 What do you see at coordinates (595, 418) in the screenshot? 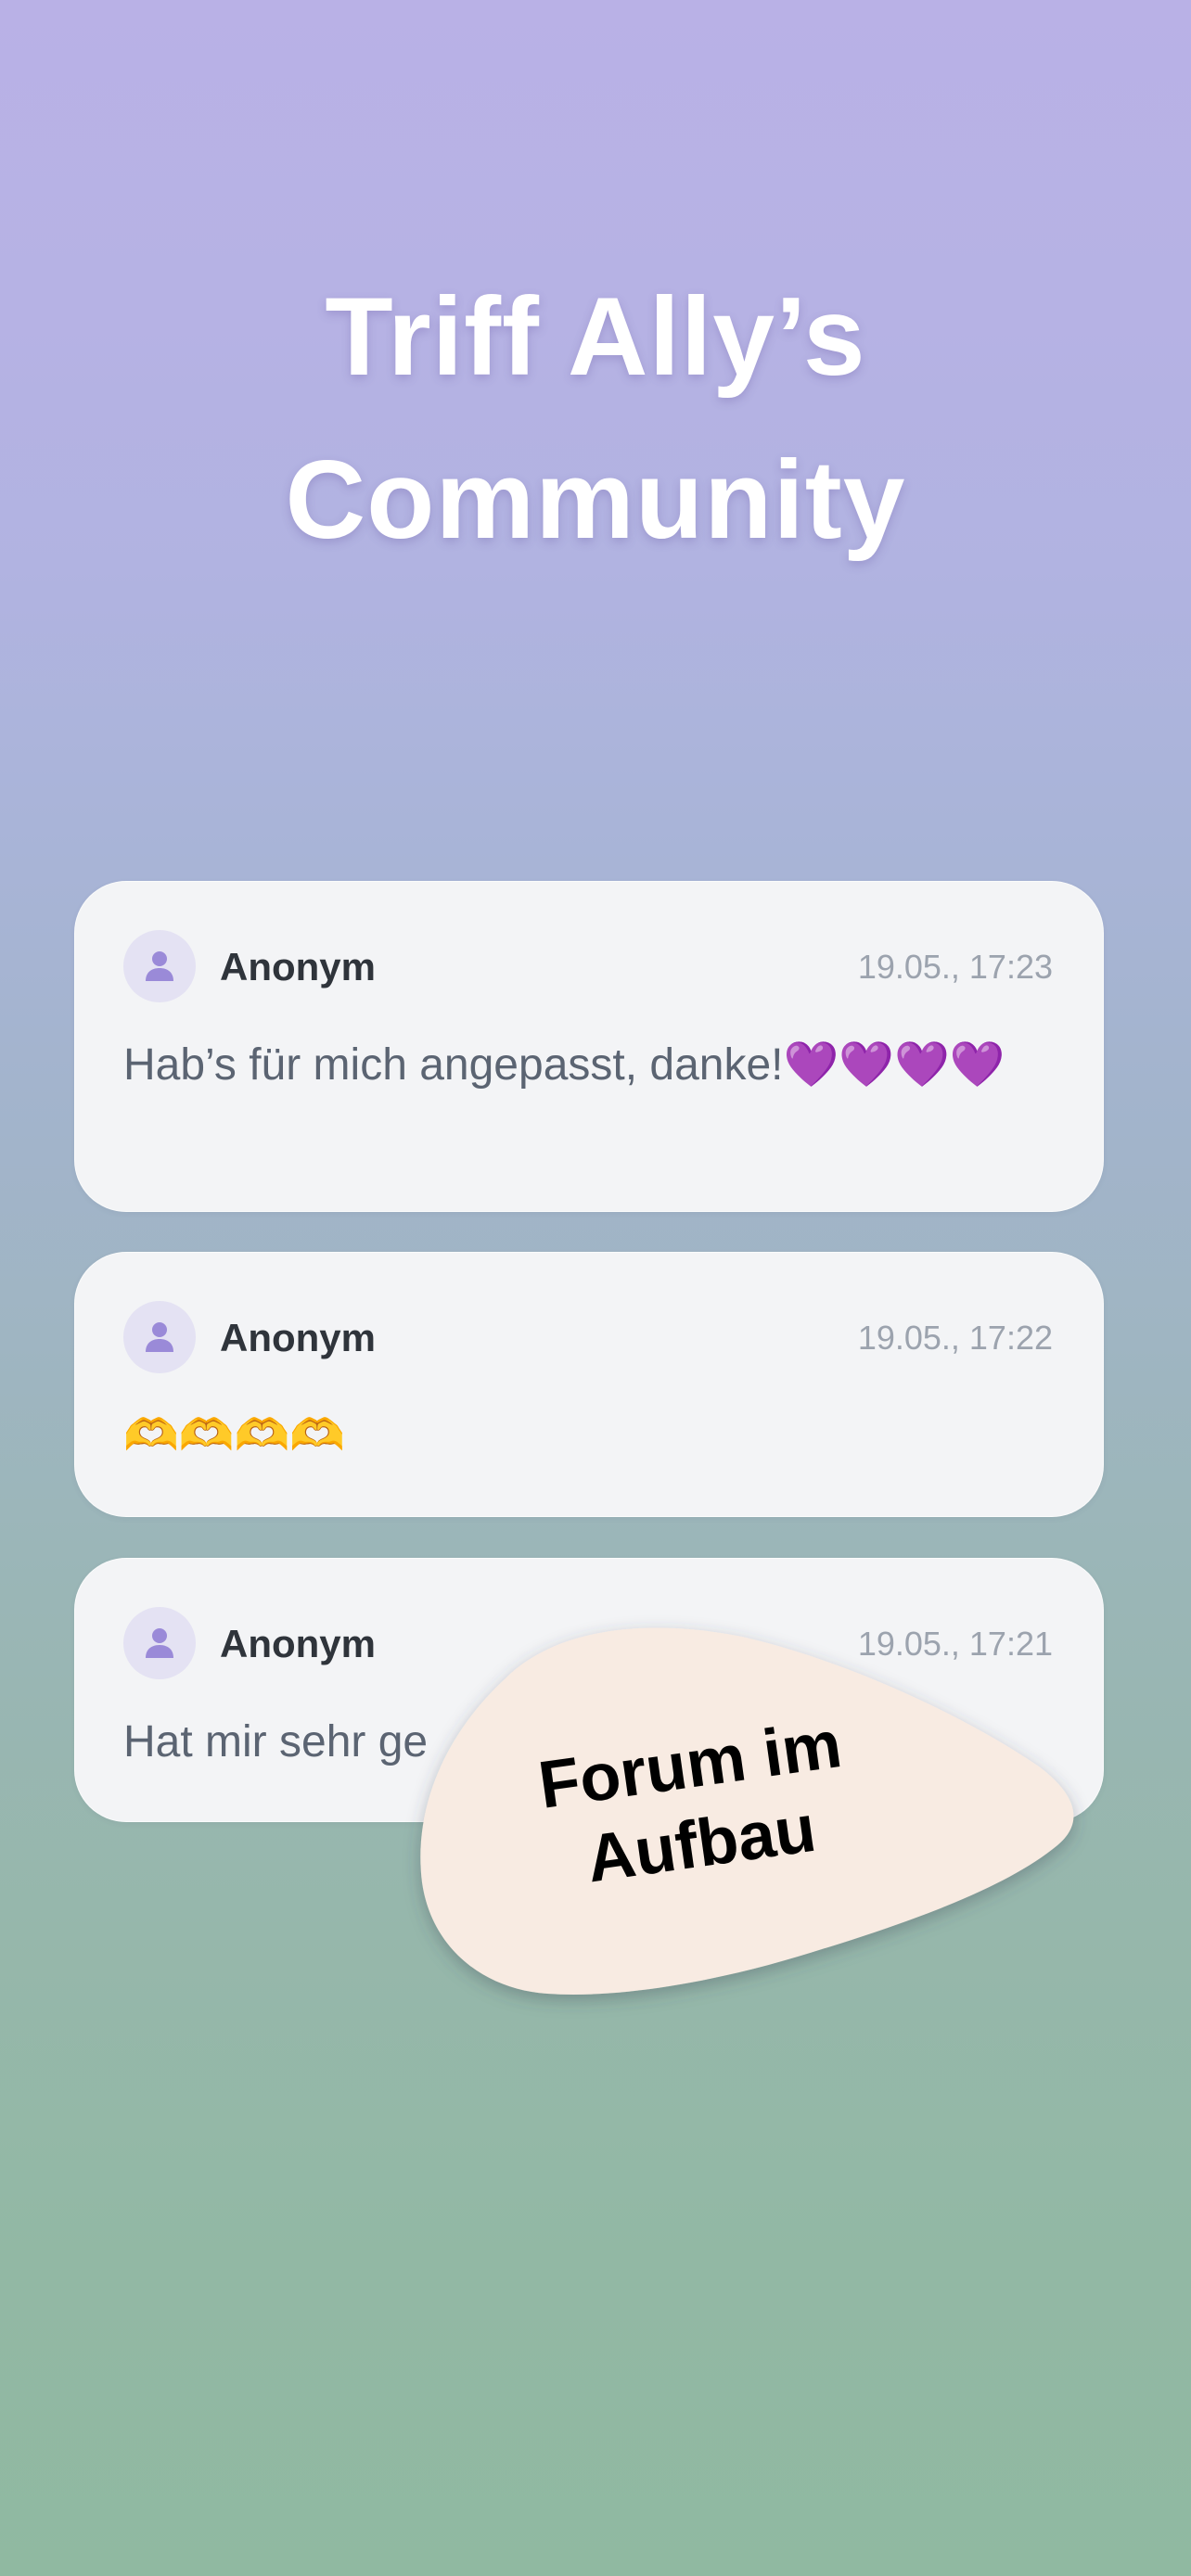
I see `page-title: Triff Ally’s Community` at bounding box center [595, 418].